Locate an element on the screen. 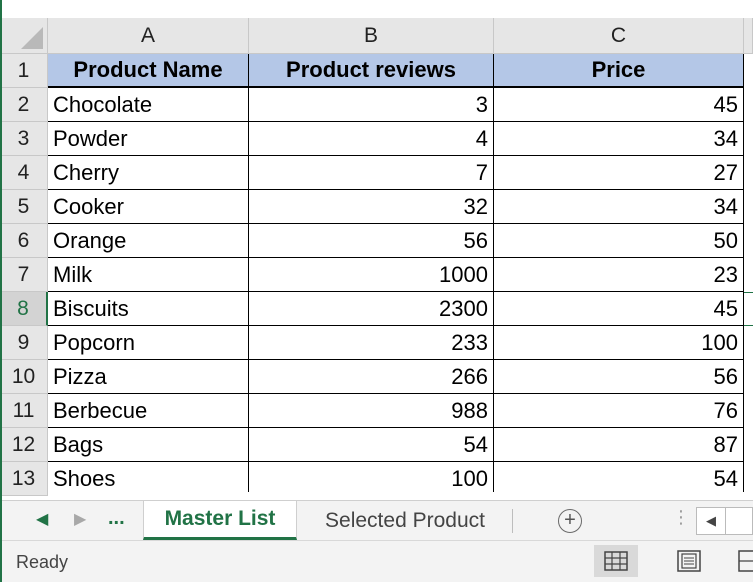  cell-b10: 266 is located at coordinates (371, 377).